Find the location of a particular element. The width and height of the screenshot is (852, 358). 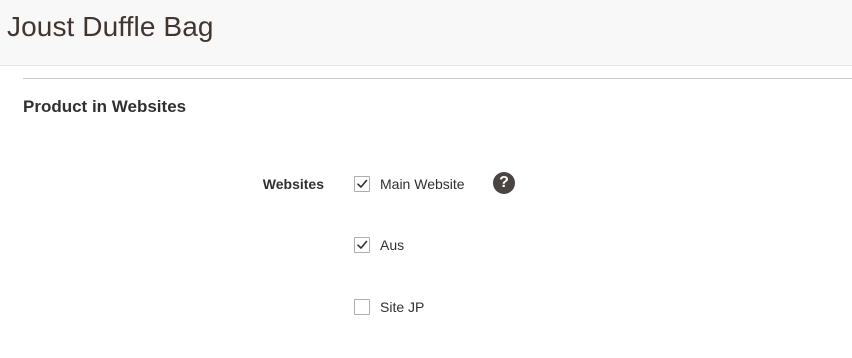

section-divider is located at coordinates (437, 78).